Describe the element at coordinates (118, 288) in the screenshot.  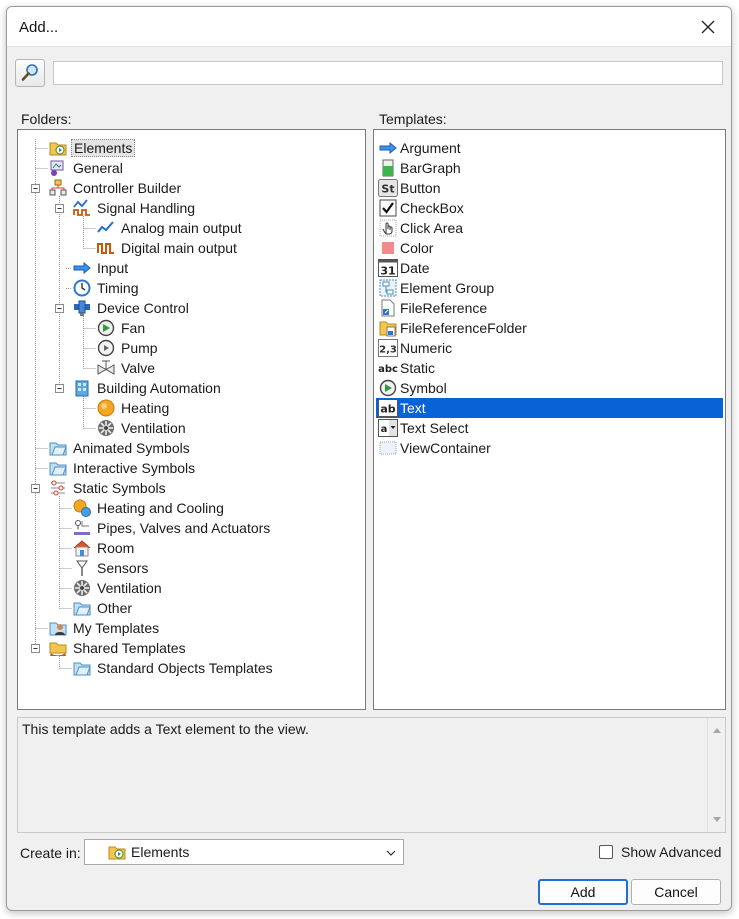
I see `tree-item-label: Timing` at that location.